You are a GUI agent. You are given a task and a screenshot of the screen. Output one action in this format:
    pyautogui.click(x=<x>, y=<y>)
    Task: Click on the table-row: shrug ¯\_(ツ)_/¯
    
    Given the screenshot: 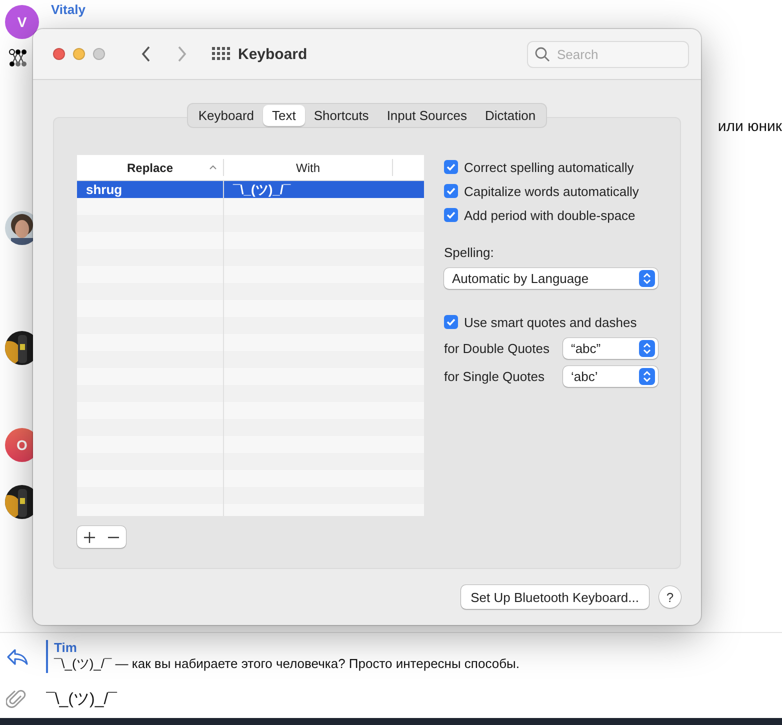 What is the action you would take?
    pyautogui.click(x=250, y=189)
    